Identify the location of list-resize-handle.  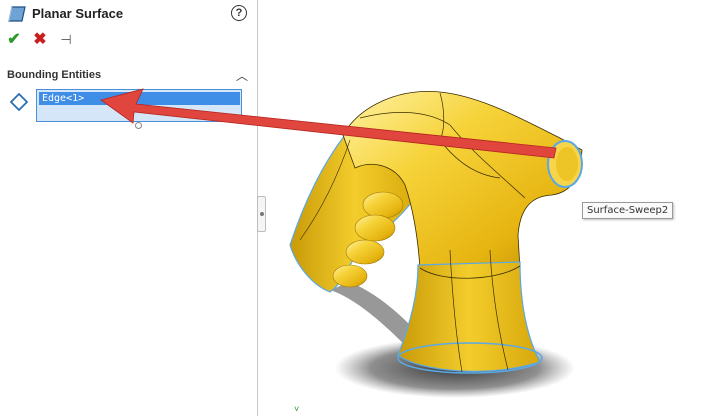
(138, 125).